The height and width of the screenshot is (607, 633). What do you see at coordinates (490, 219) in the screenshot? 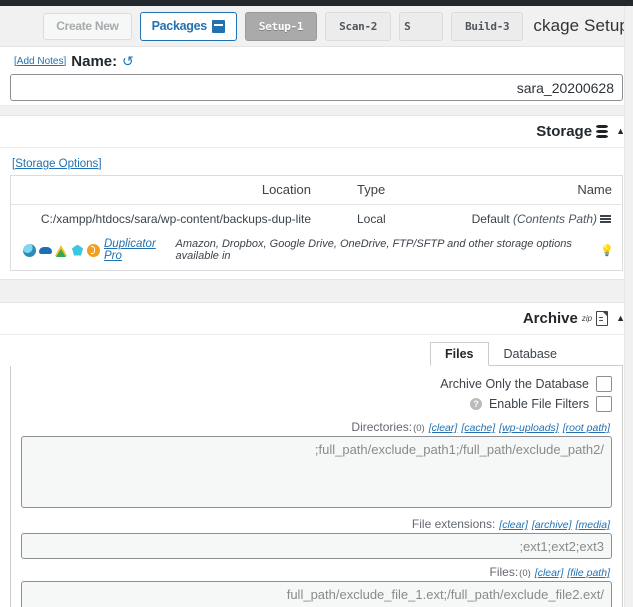
I see `storage-row-name: Default` at bounding box center [490, 219].